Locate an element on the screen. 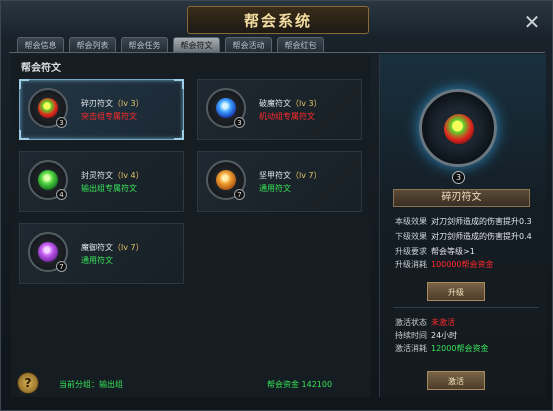 This screenshot has width=553, height=411. rune-card-sealspirit: 4 封灵符文（lv 4） 输出组专属符文 is located at coordinates (101, 181).